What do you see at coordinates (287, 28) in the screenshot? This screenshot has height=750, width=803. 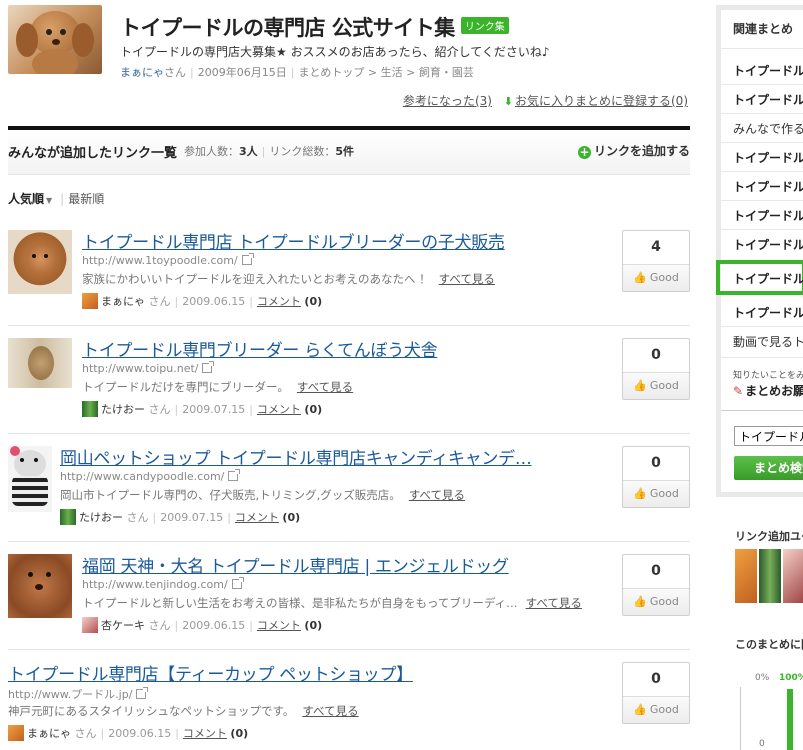 I see `page-title-text: トイプードルの専門店 公式サイト集` at bounding box center [287, 28].